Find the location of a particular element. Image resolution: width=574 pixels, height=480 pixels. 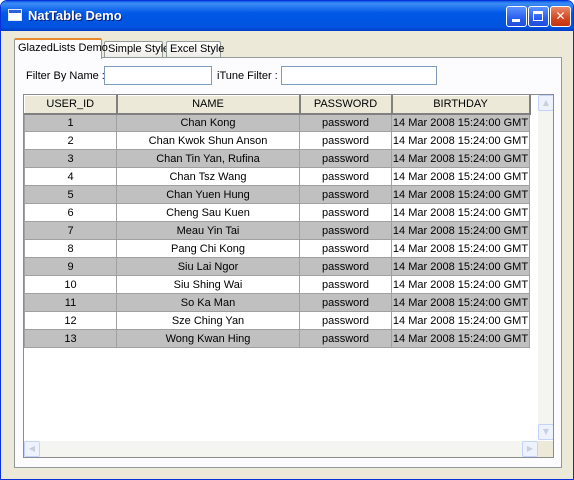

cell-name: So Ka Man is located at coordinates (208, 302).